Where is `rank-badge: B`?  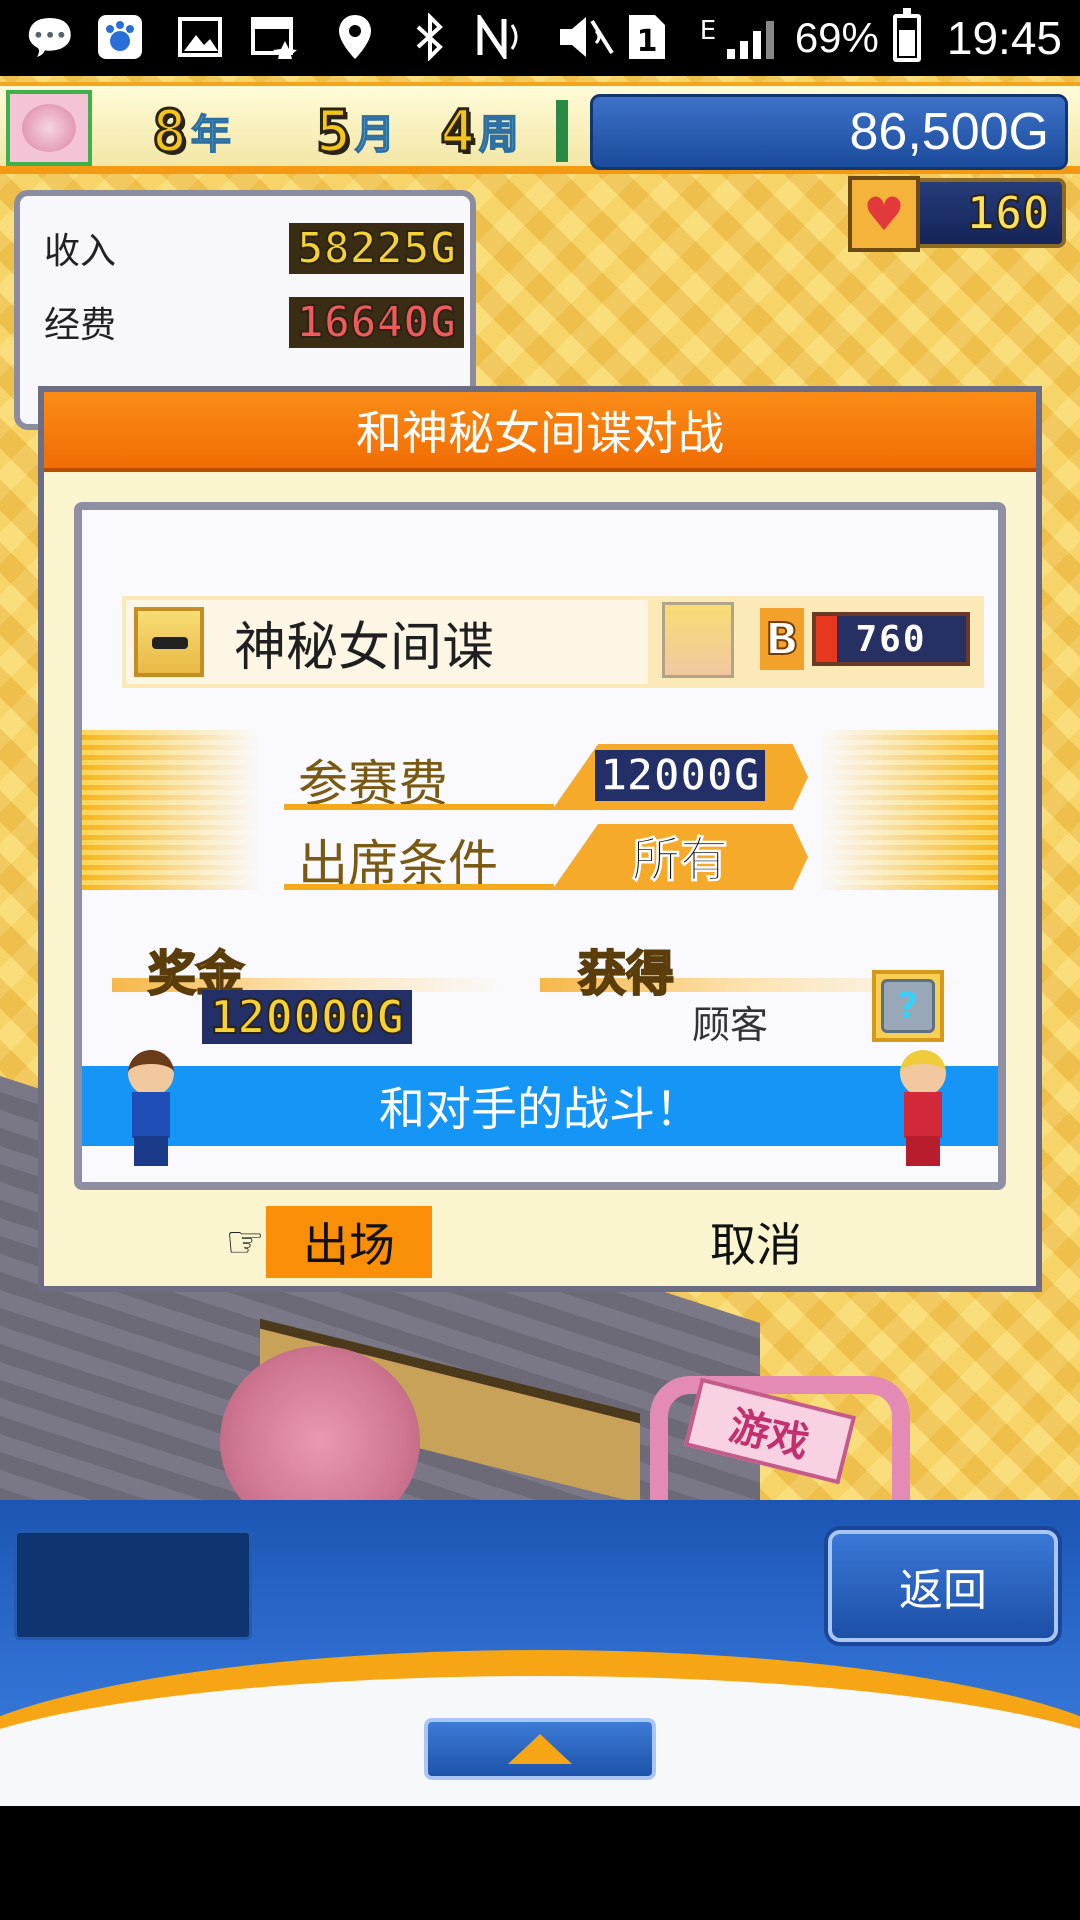 rank-badge: B is located at coordinates (782, 639).